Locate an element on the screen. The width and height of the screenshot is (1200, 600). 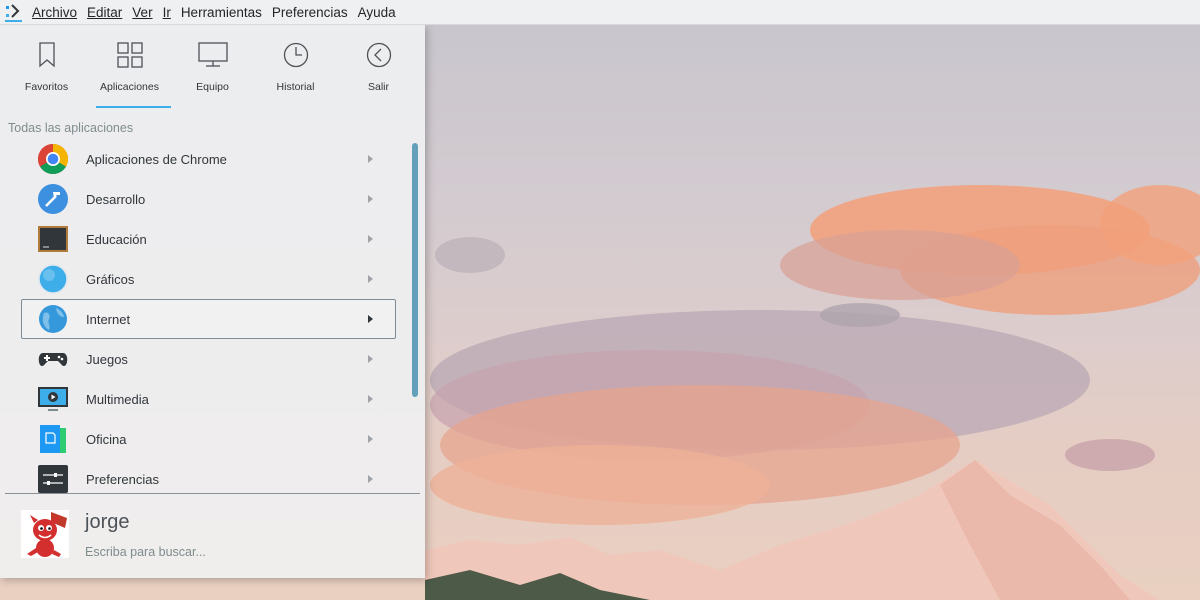
app-label: Preferencias is located at coordinates (122, 479).